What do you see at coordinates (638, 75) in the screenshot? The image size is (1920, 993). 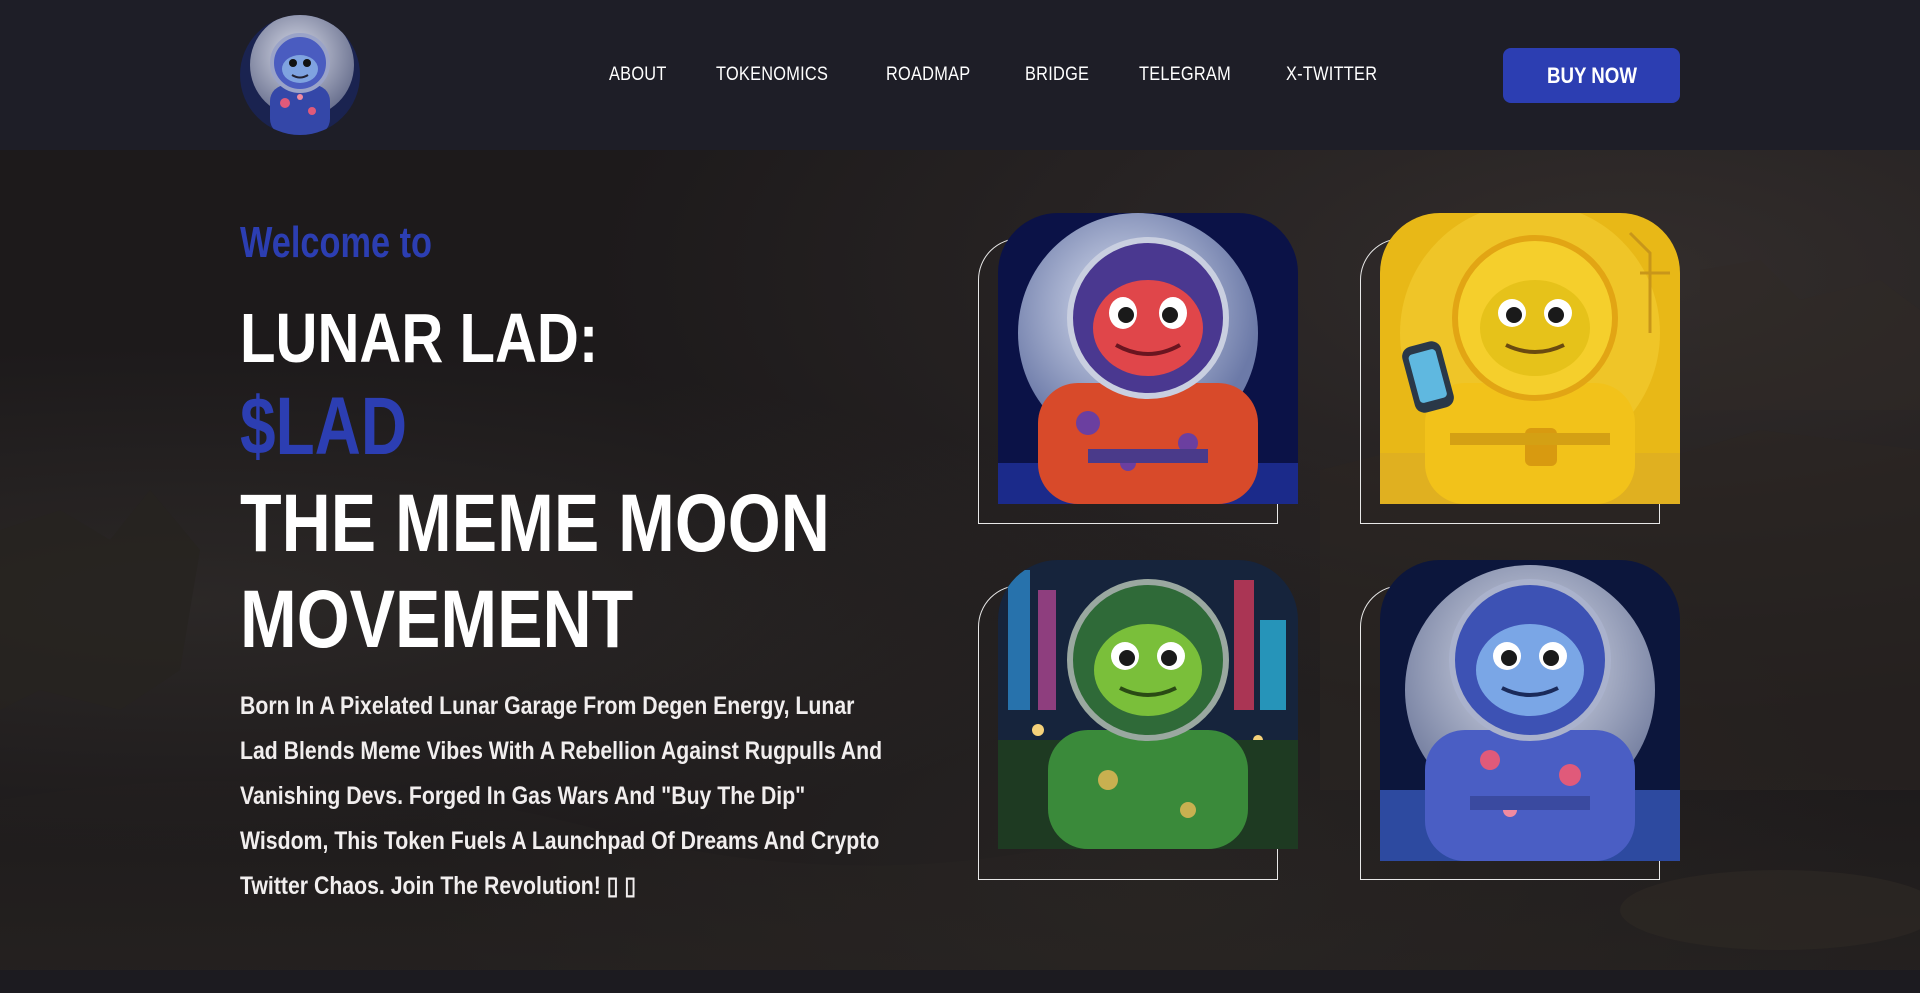 I see `nav-about-link: ABOUT` at bounding box center [638, 75].